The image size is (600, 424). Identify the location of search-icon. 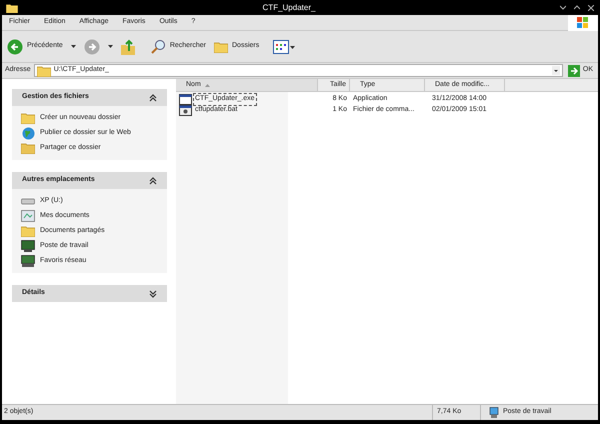
(158, 46).